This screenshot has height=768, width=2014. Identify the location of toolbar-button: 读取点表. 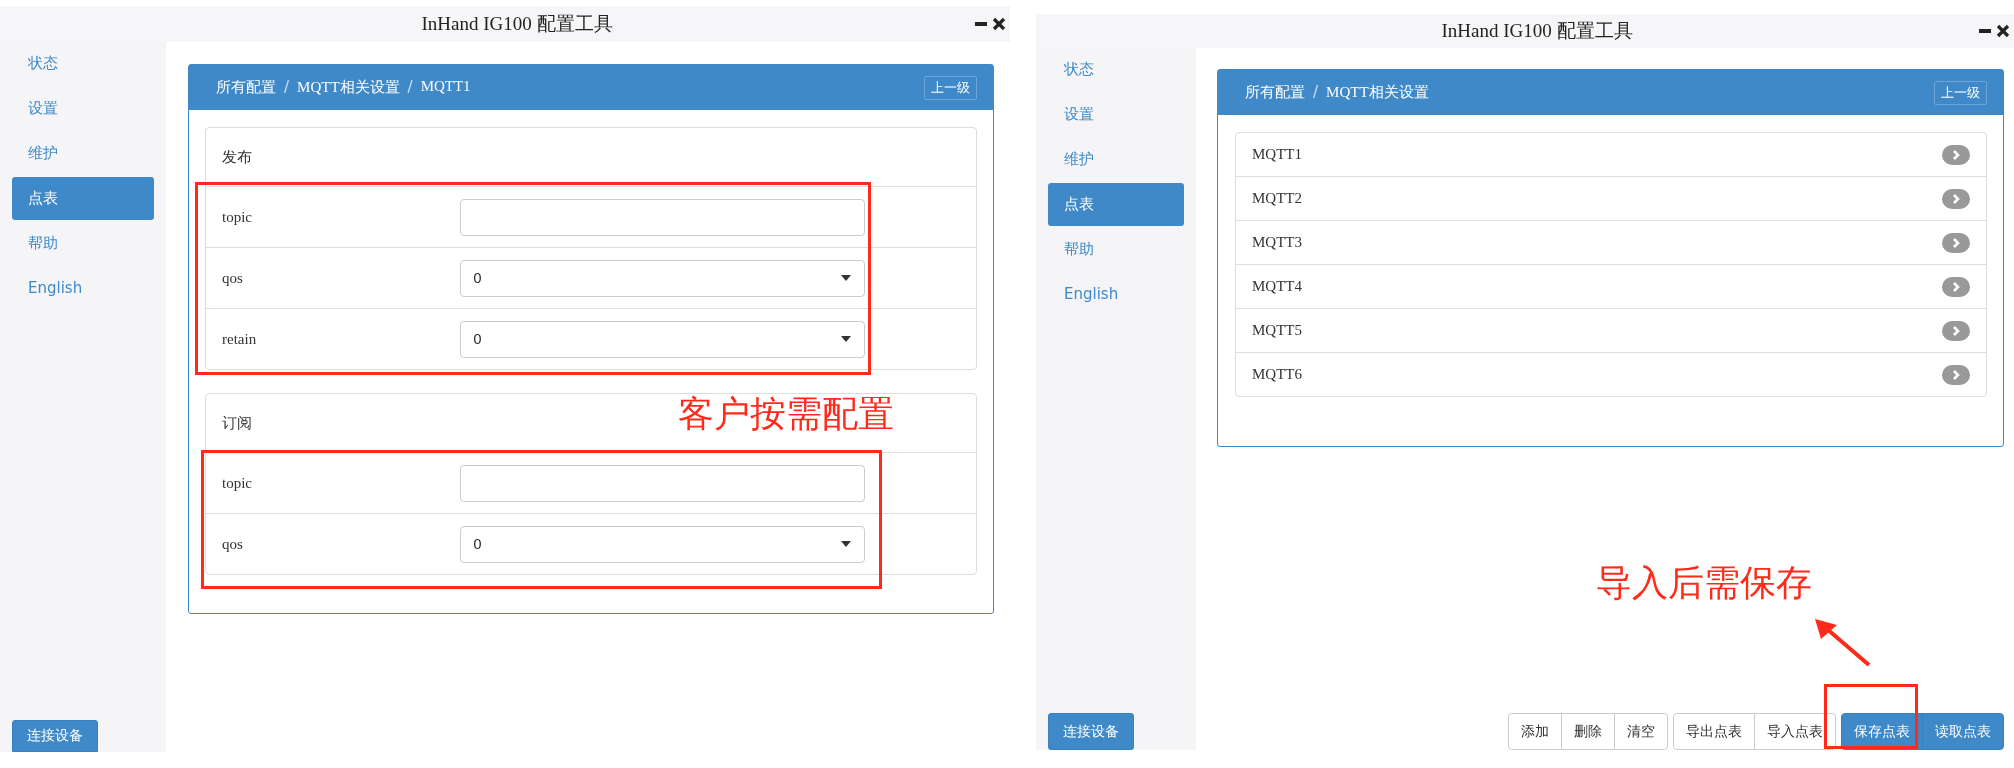
(1963, 731).